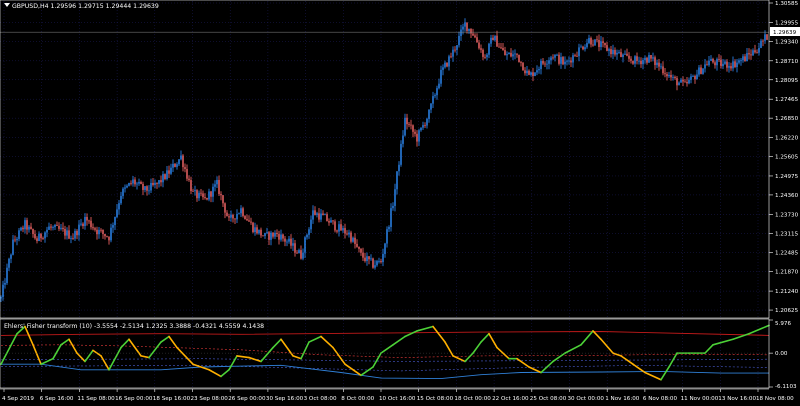  Describe the element at coordinates (510, 399) in the screenshot. I see `time-tick-label: 22 Oct 16:00` at that location.